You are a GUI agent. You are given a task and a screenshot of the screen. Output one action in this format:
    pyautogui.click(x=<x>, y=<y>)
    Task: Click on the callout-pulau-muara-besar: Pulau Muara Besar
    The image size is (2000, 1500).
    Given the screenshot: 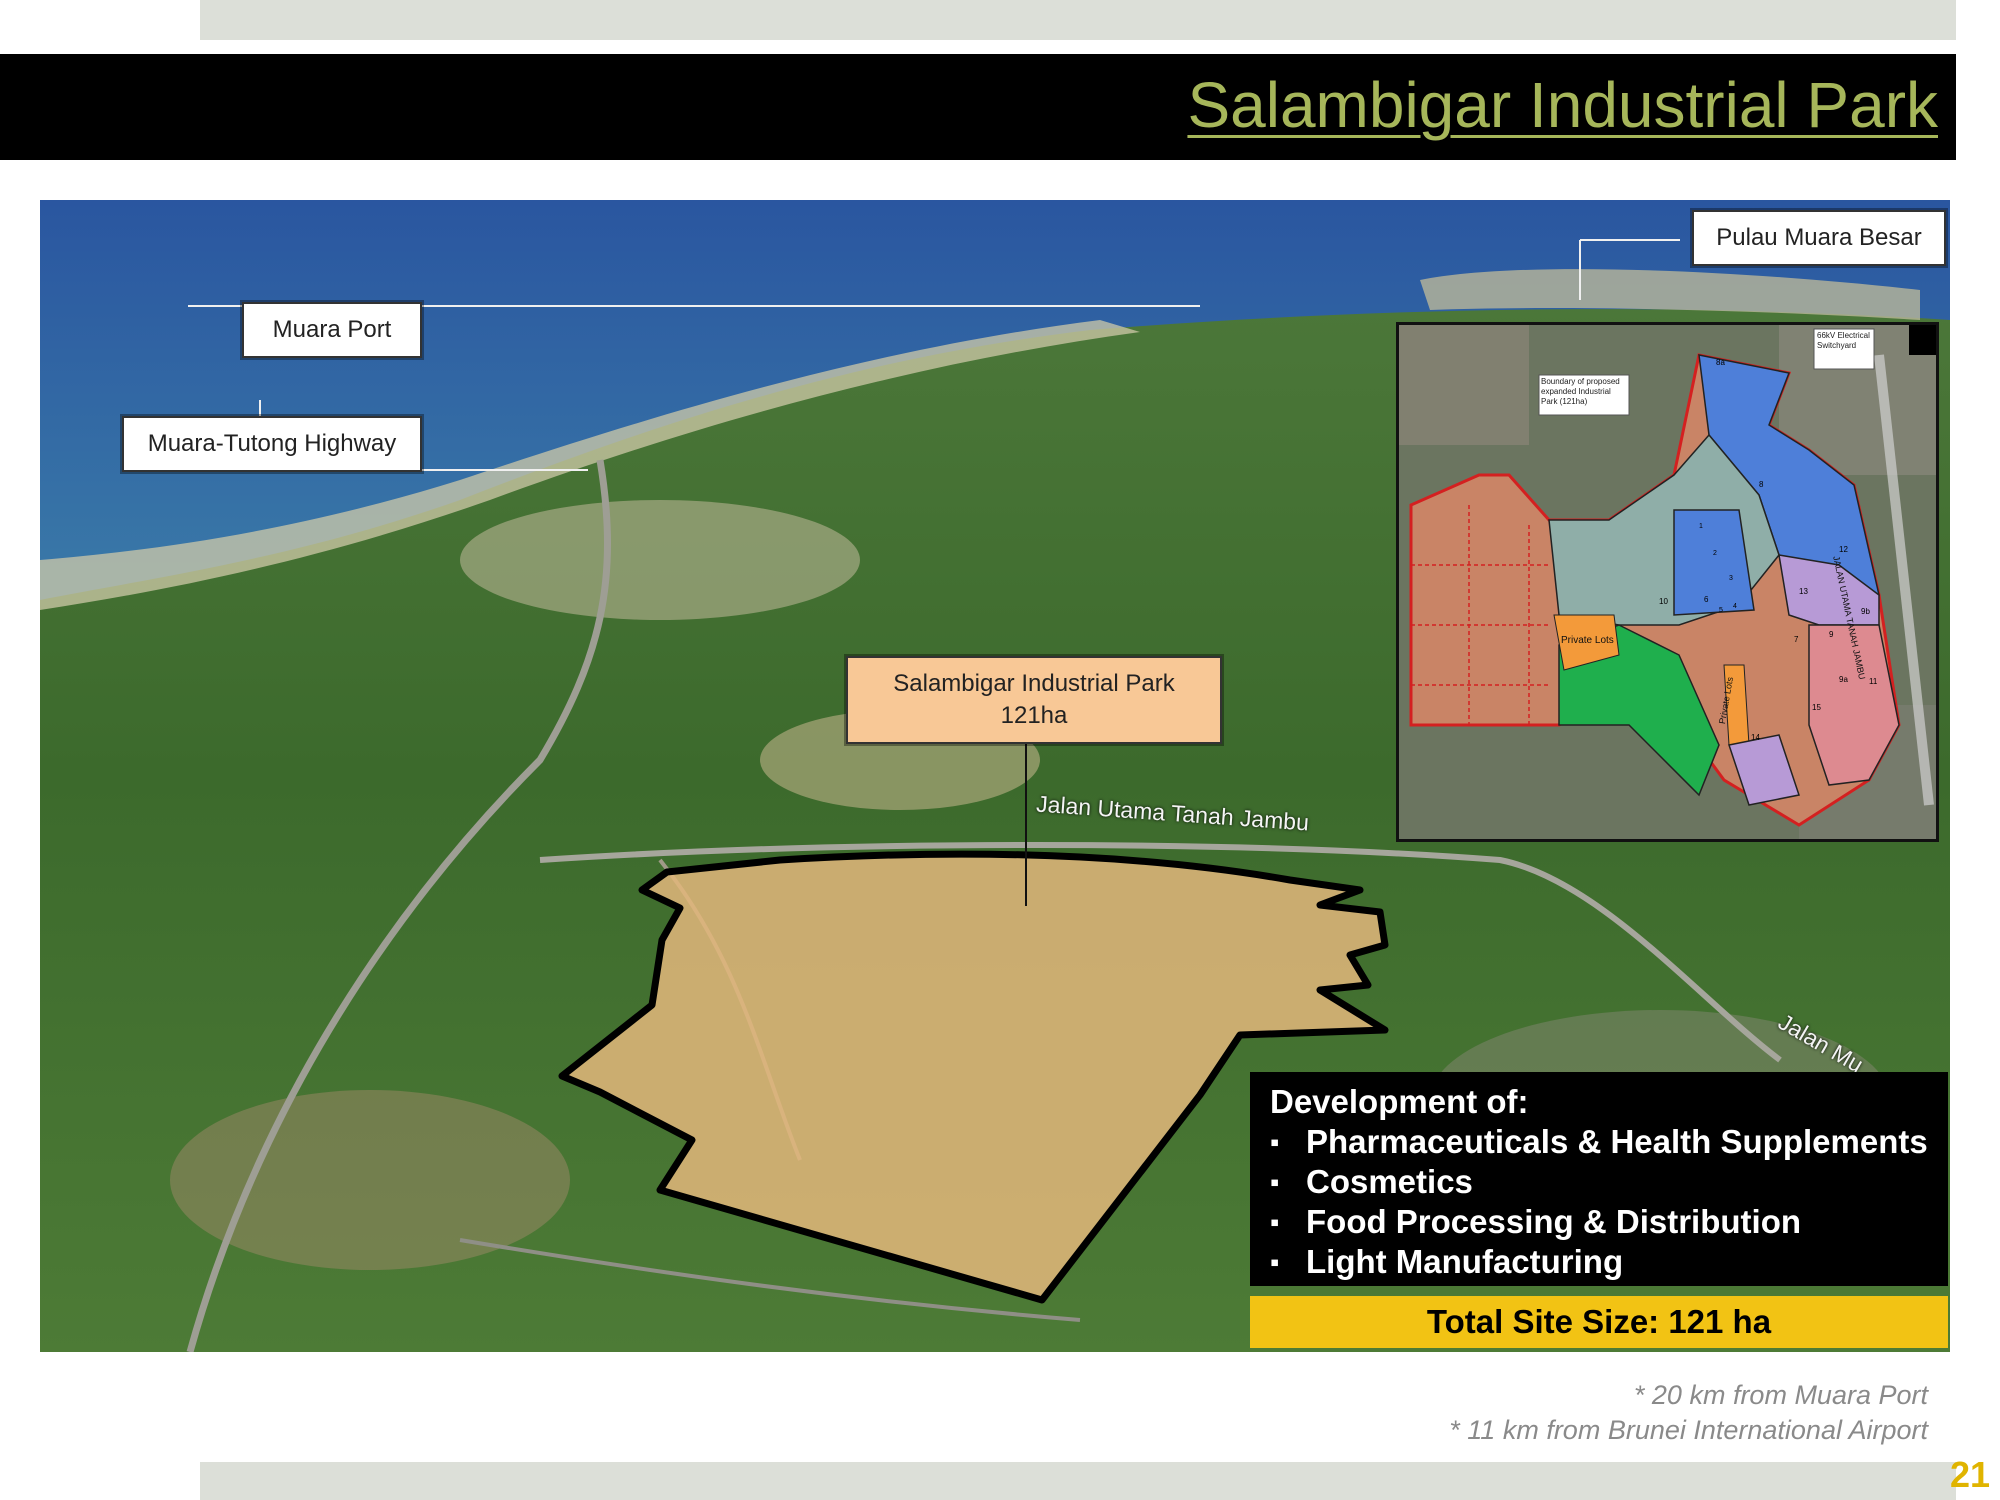 What is the action you would take?
    pyautogui.click(x=1819, y=238)
    